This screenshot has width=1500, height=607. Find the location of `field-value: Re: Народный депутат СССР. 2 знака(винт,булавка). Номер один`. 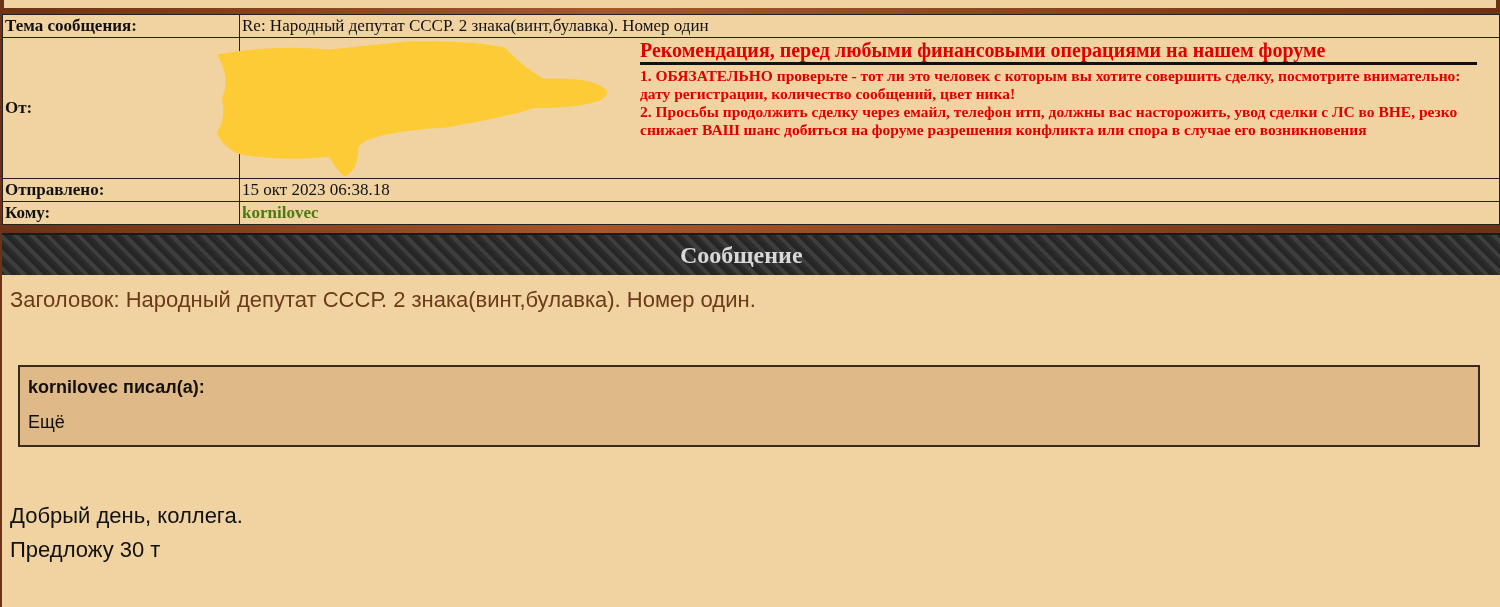

field-value: Re: Народный депутат СССР. 2 знака(винт,булавка). Номер один is located at coordinates (475, 25).